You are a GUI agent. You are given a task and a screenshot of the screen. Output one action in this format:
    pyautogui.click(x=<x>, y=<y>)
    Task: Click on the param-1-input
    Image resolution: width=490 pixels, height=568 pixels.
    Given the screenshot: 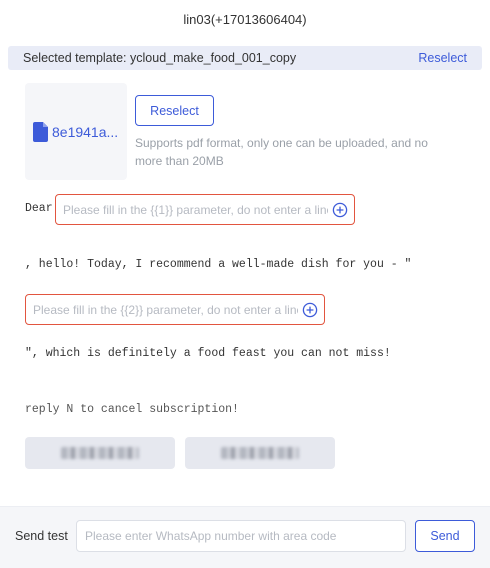 What is the action you would take?
    pyautogui.click(x=195, y=209)
    